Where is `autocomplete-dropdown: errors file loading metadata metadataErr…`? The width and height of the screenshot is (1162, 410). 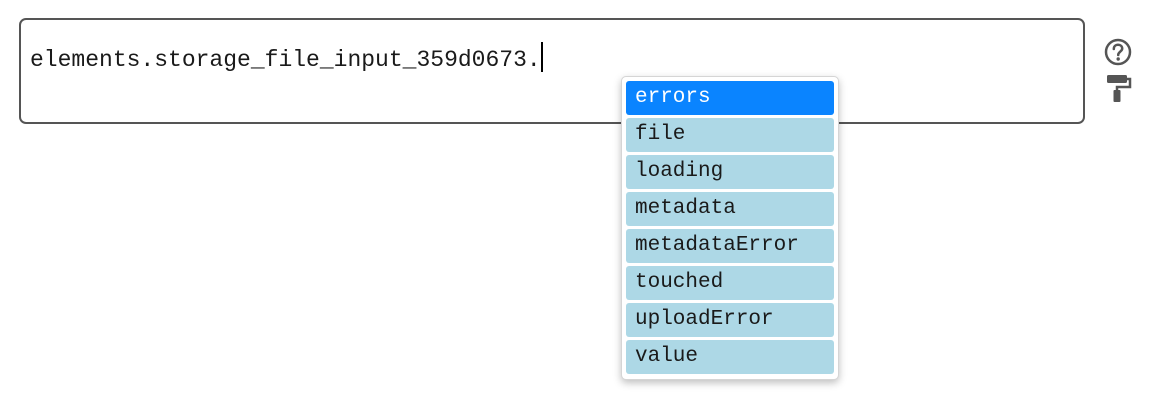 autocomplete-dropdown: errors file loading metadata metadataErr… is located at coordinates (730, 228).